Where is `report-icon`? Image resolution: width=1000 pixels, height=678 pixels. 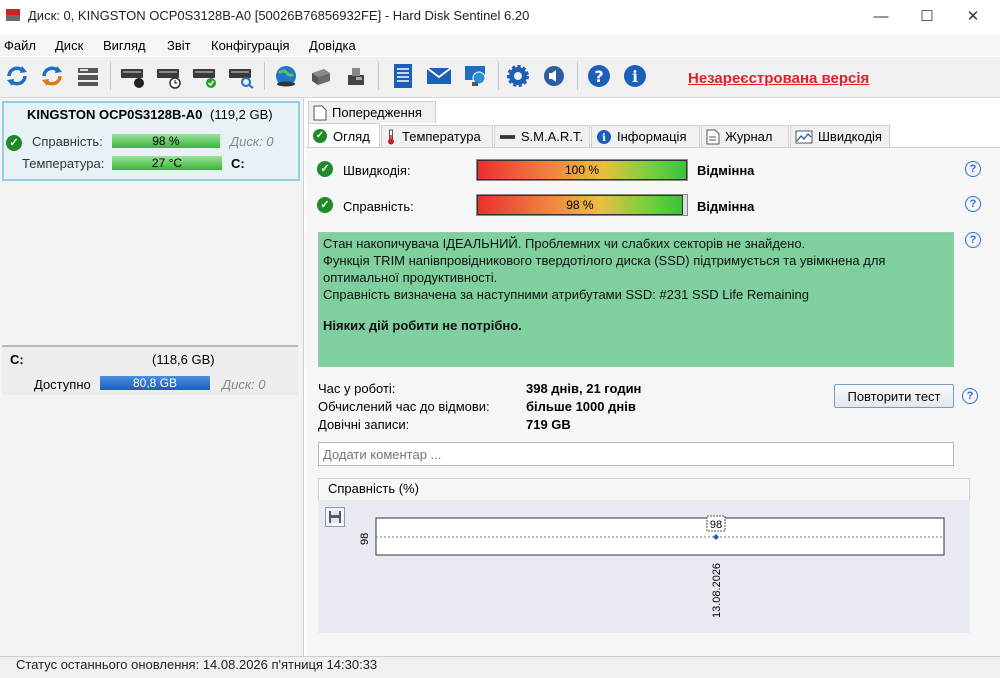
report-icon is located at coordinates (403, 76).